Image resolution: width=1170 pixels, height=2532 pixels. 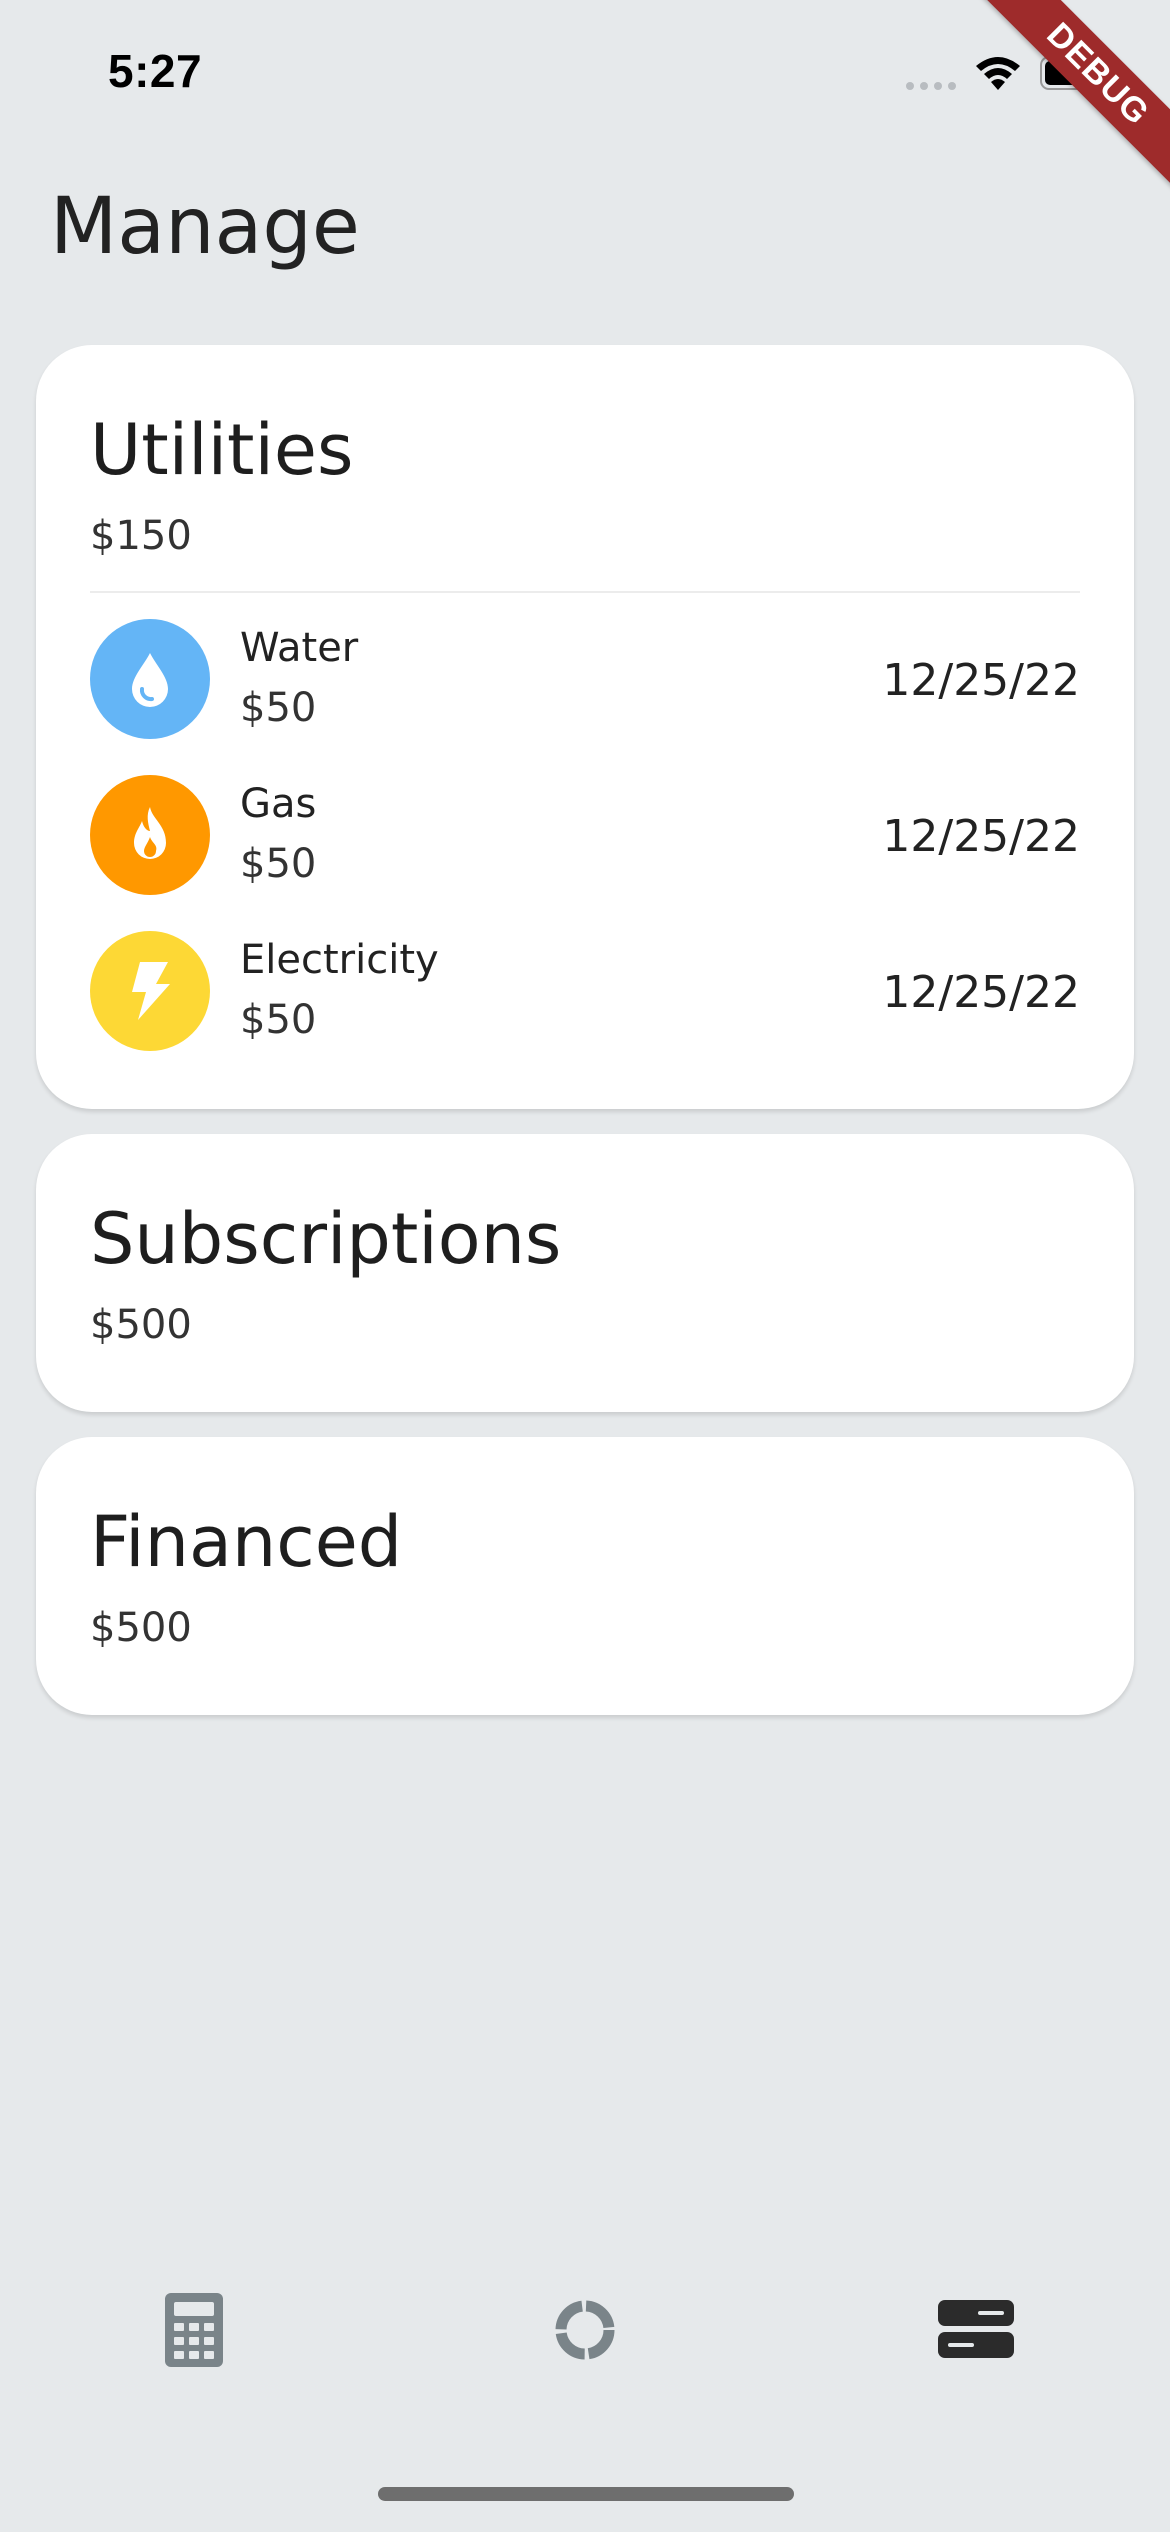 What do you see at coordinates (585, 837) in the screenshot?
I see `bill-row-gas: Gas $50 12/25/22` at bounding box center [585, 837].